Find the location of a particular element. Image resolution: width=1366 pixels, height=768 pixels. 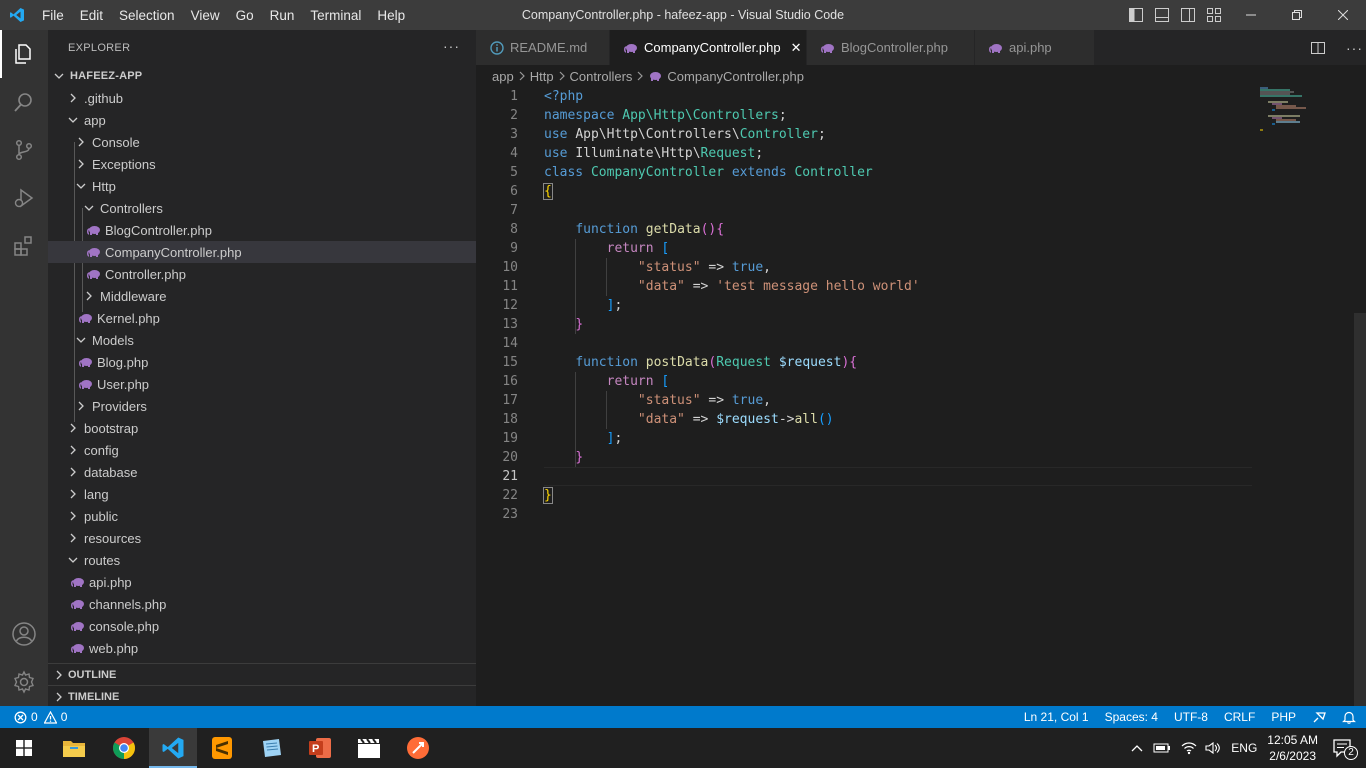

breadcrumb-app: app is located at coordinates (503, 76).